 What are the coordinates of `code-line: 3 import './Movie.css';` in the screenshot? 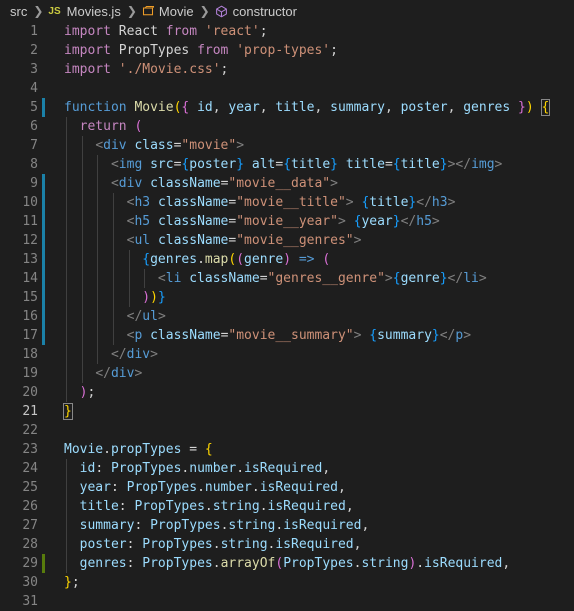 It's located at (287, 69).